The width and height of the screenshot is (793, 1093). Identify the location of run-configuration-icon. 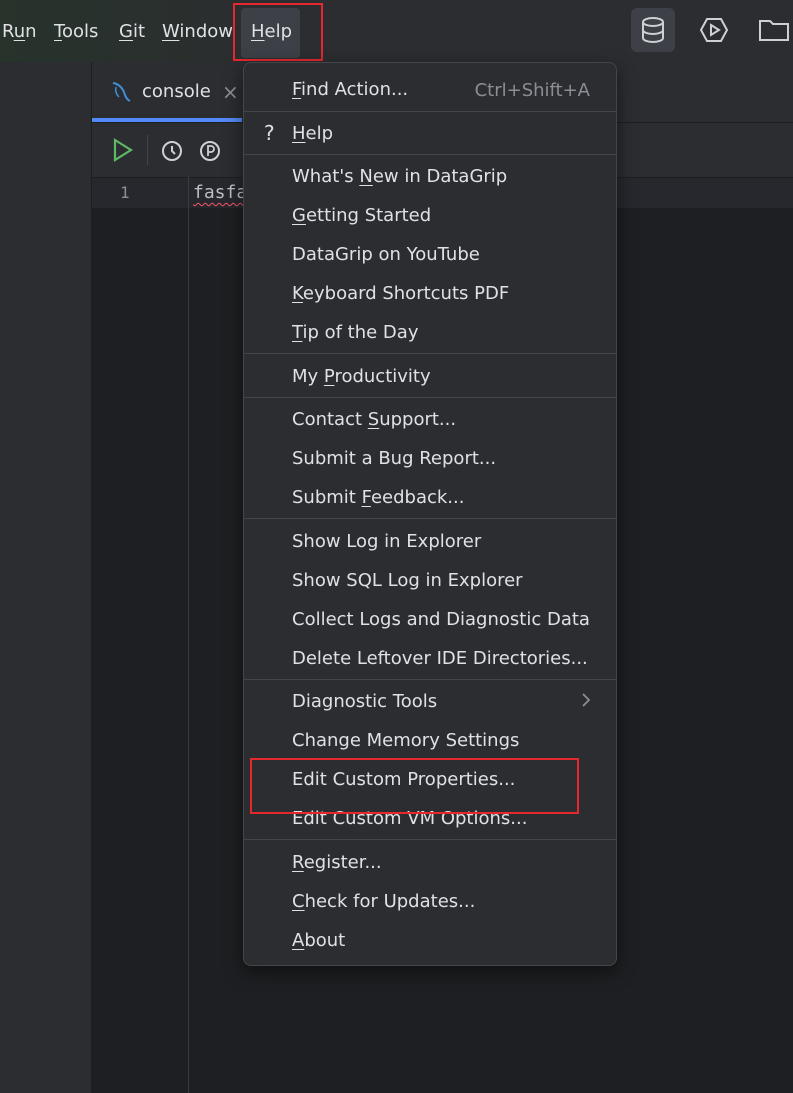
(714, 30).